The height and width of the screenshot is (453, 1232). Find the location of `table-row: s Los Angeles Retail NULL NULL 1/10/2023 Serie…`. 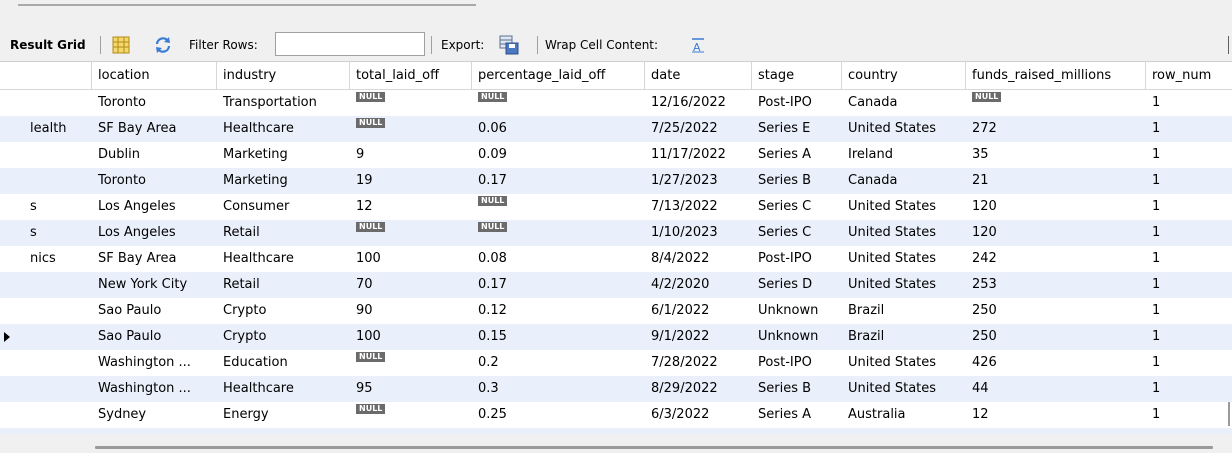

table-row: s Los Angeles Retail NULL NULL 1/10/2023 Serie… is located at coordinates (616, 233).